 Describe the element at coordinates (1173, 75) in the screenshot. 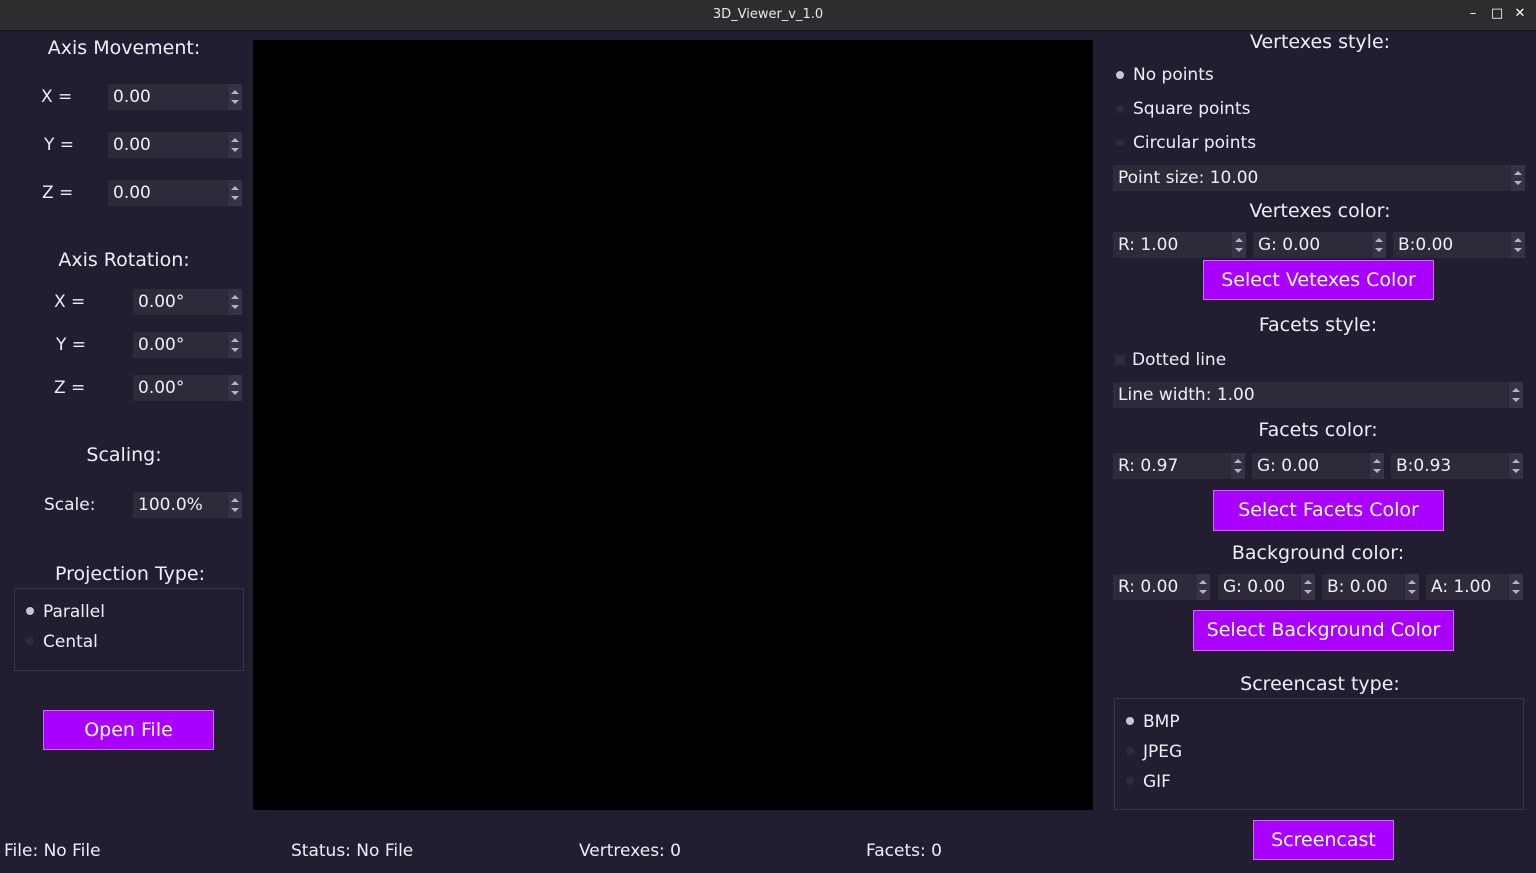

I see `no-points-label: No points` at that location.